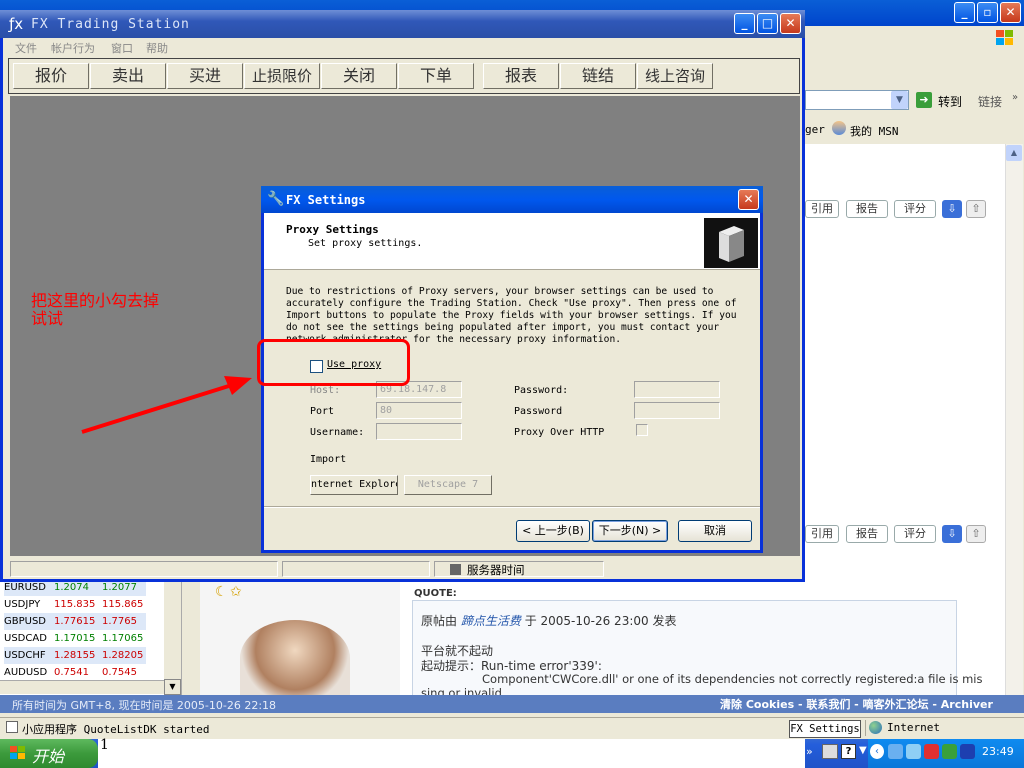 This screenshot has height=768, width=1024. I want to click on tray-back-arrow-icon: ‹, so click(877, 751).